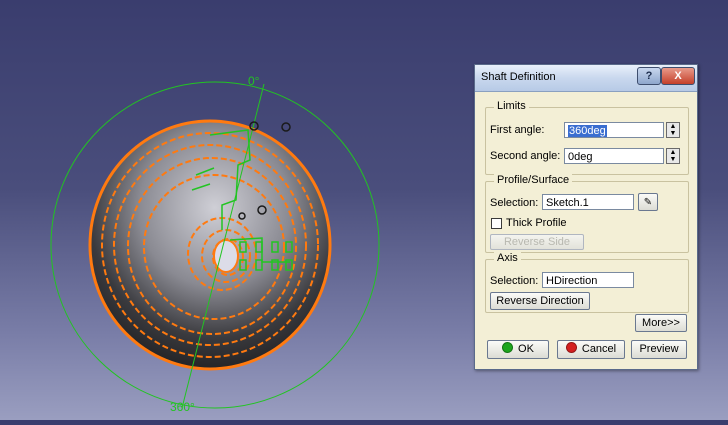  Describe the element at coordinates (507, 258) in the screenshot. I see `axis-group-label: Axis` at that location.